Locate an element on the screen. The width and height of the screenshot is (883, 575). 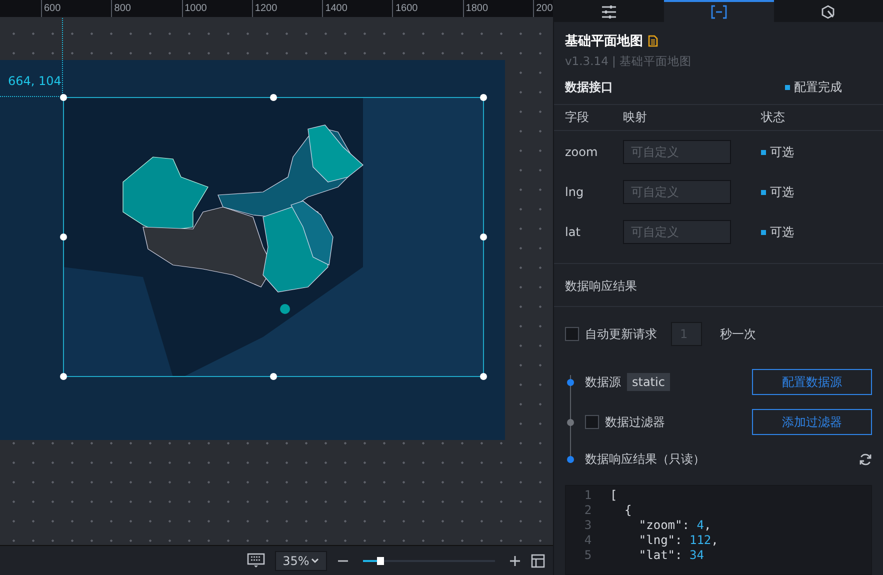
refresh-icon is located at coordinates (865, 459).